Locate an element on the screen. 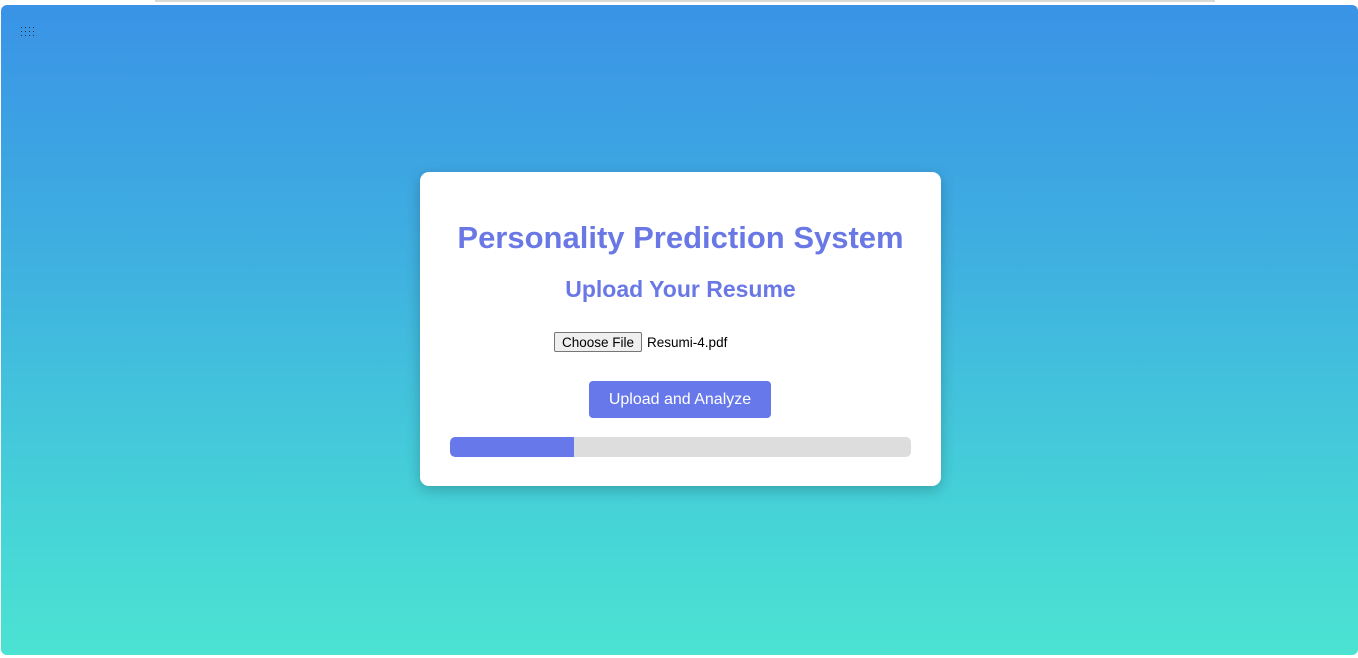 This screenshot has height=658, width=1358. file-input: Choose File Resumi-4.pdf is located at coordinates (640, 342).